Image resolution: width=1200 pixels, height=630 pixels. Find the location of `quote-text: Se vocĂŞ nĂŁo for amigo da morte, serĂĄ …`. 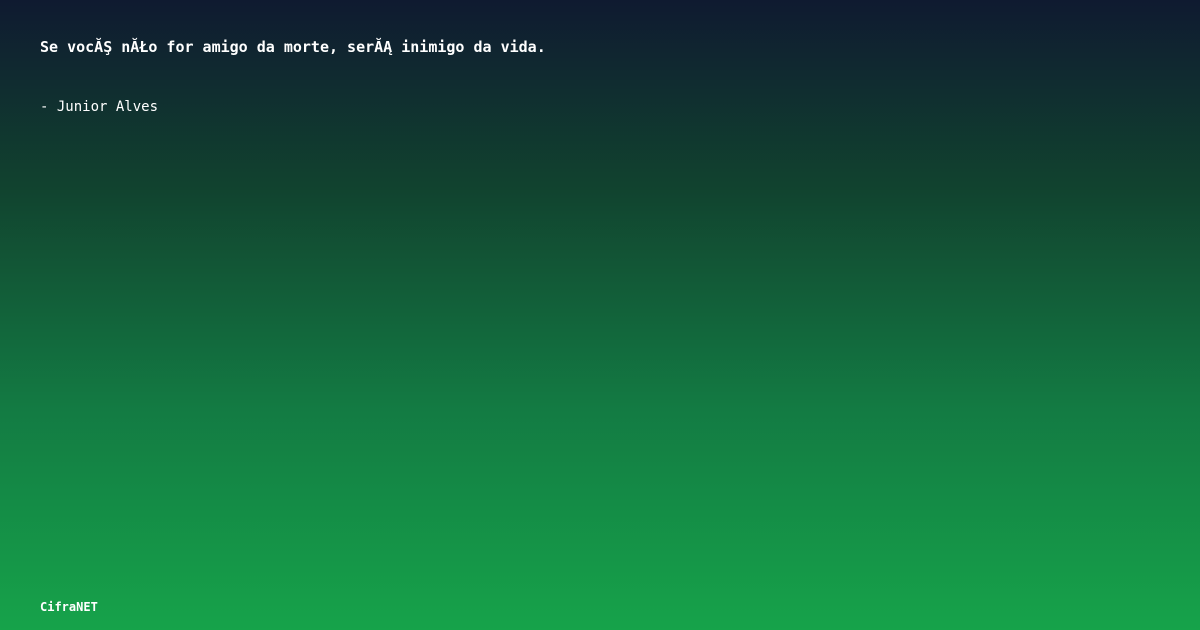

quote-text: Se vocĂŞ nĂŁo for amigo da morte, serĂĄ … is located at coordinates (293, 47).